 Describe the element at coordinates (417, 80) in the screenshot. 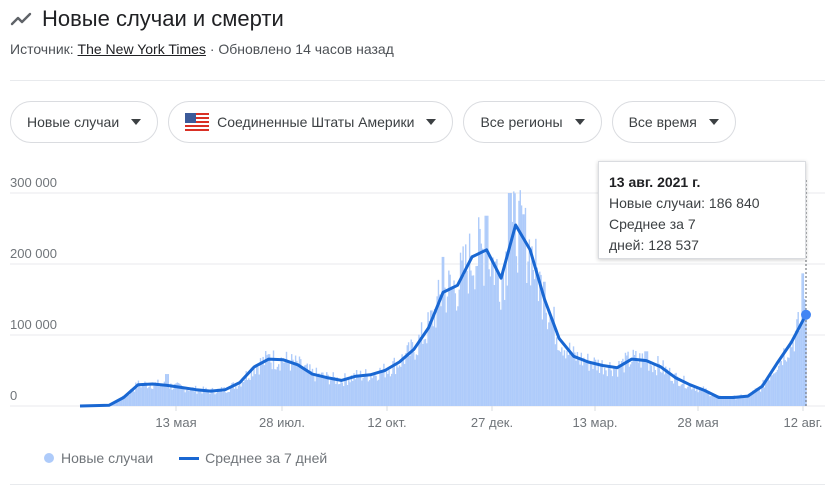

I see `header-divider` at that location.